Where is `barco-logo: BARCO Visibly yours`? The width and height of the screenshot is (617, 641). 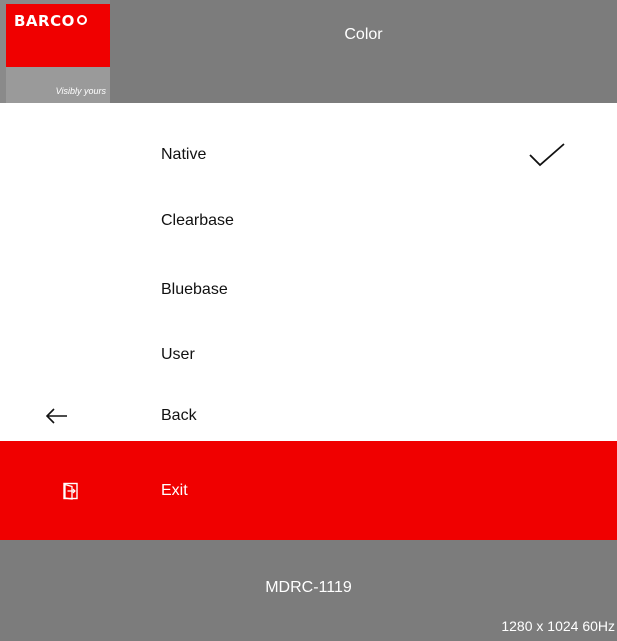
barco-logo: BARCO Visibly yours is located at coordinates (55, 51).